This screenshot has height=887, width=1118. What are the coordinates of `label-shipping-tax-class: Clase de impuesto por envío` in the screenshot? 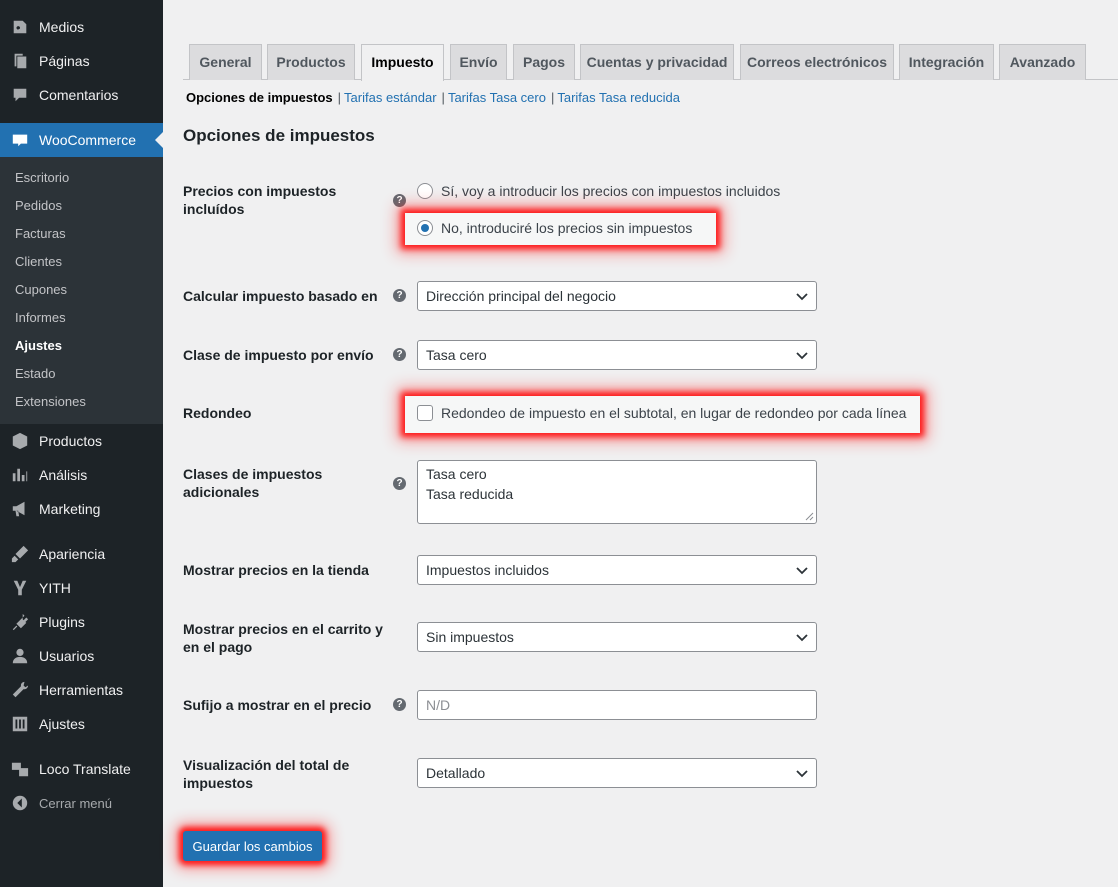 It's located at (278, 355).